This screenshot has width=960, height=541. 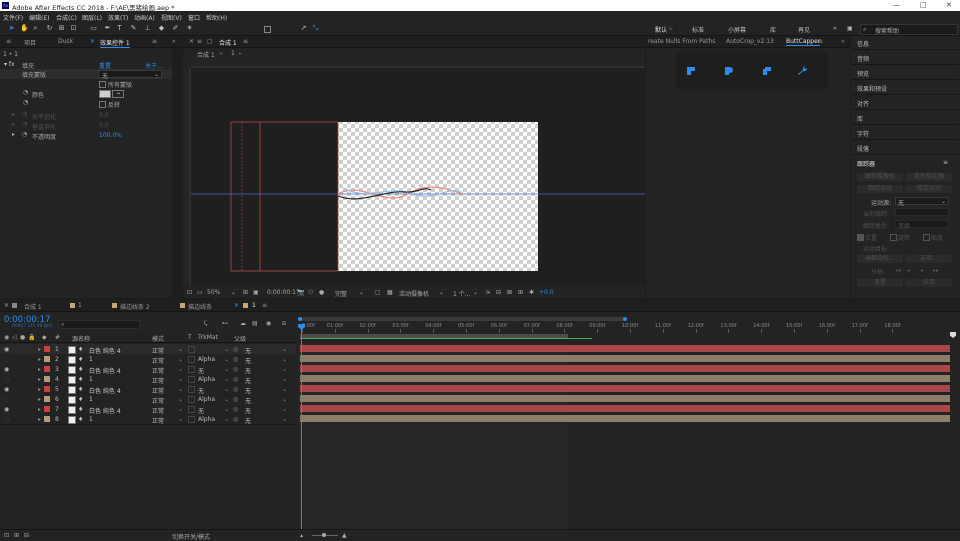 What do you see at coordinates (119, 28) in the screenshot?
I see `type-tool-icon: T` at bounding box center [119, 28].